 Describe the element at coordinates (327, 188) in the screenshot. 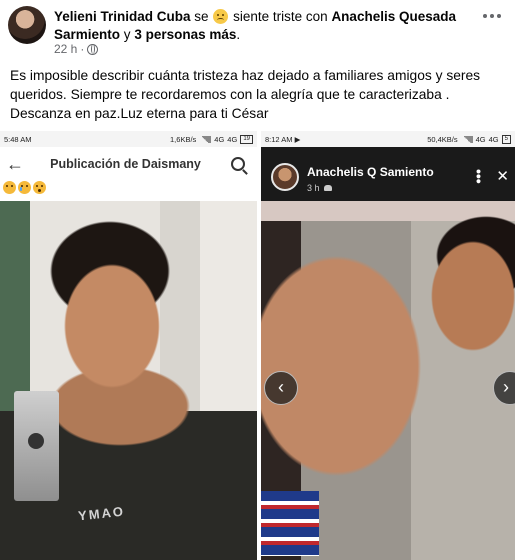

I see `friends-icon` at that location.